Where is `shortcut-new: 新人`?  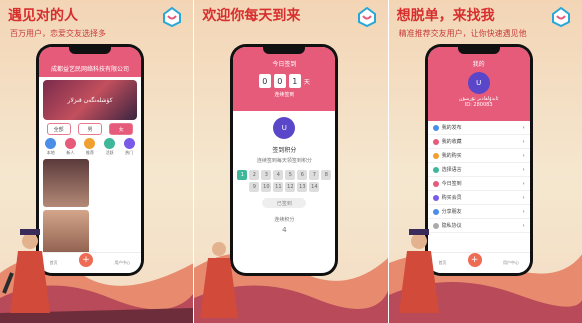
shortcut-new: 新人 is located at coordinates (70, 147).